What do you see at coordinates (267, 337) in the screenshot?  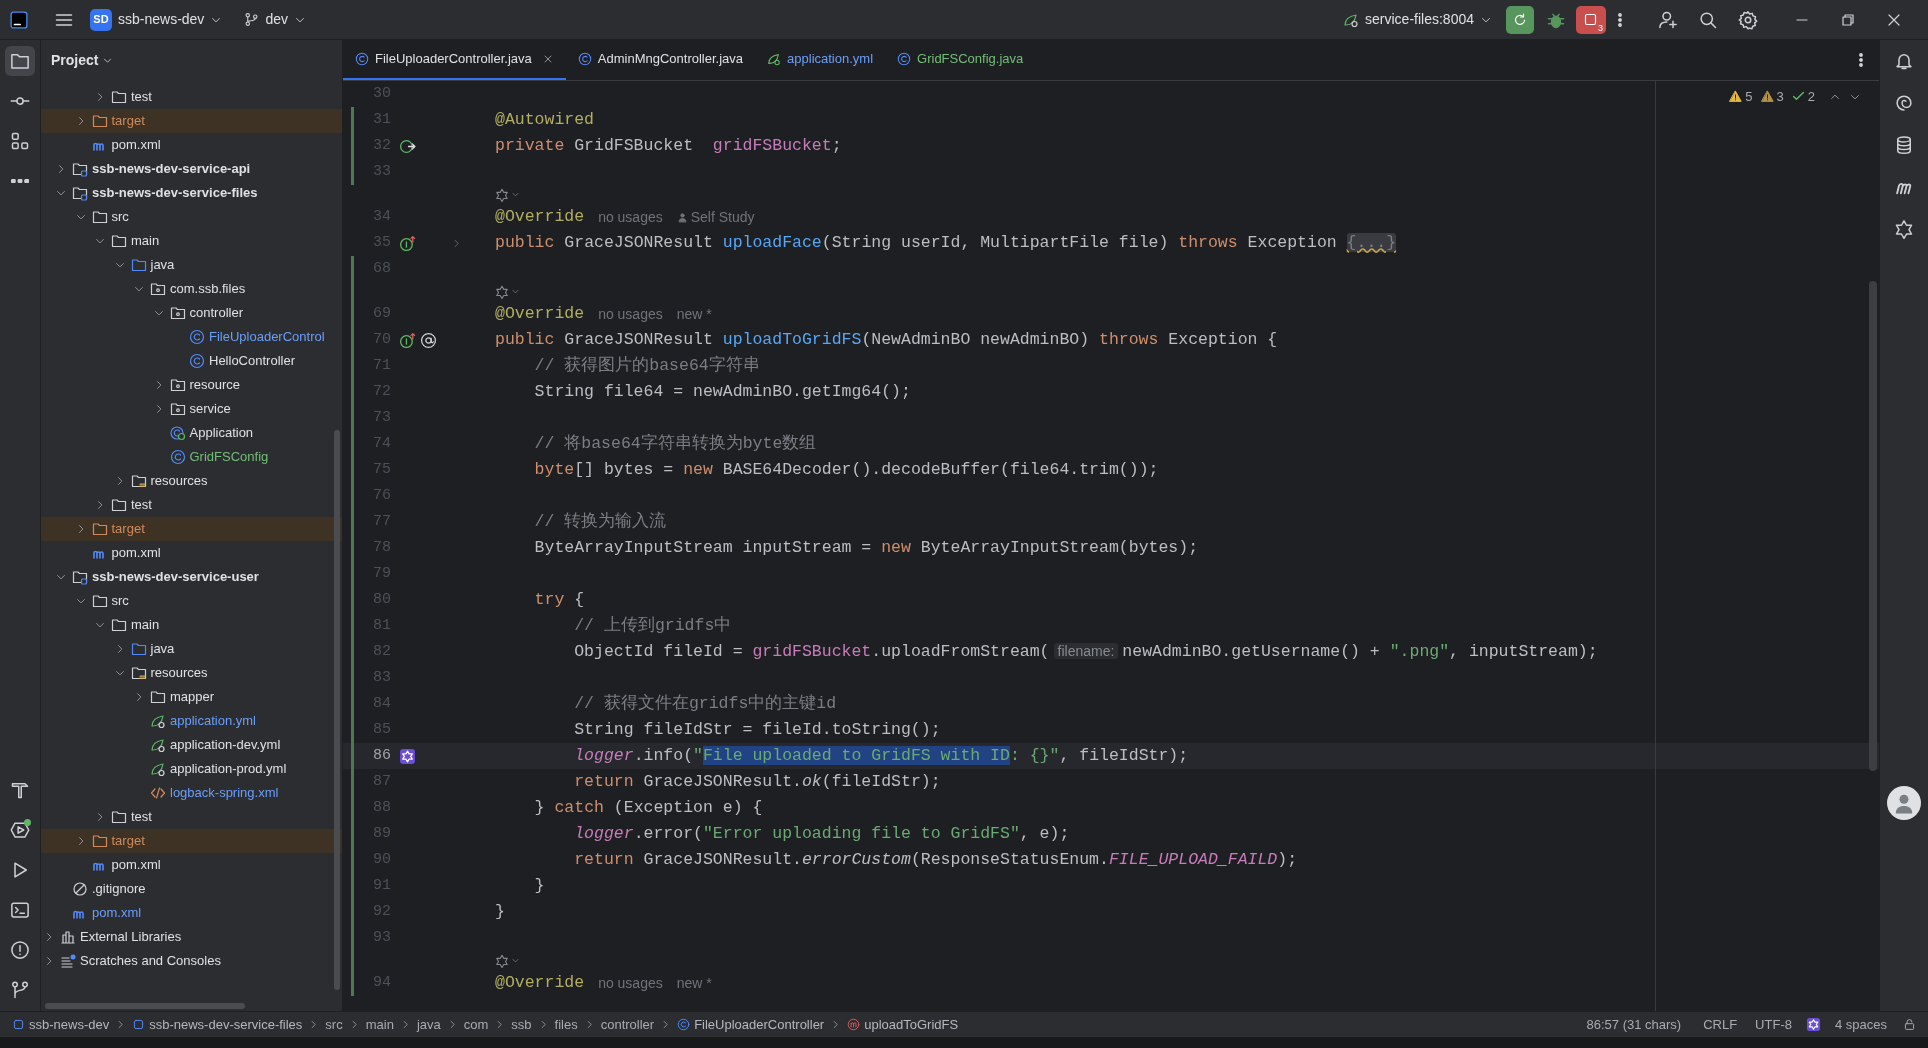 I see `tree-item-label: FileUploaderControl` at bounding box center [267, 337].